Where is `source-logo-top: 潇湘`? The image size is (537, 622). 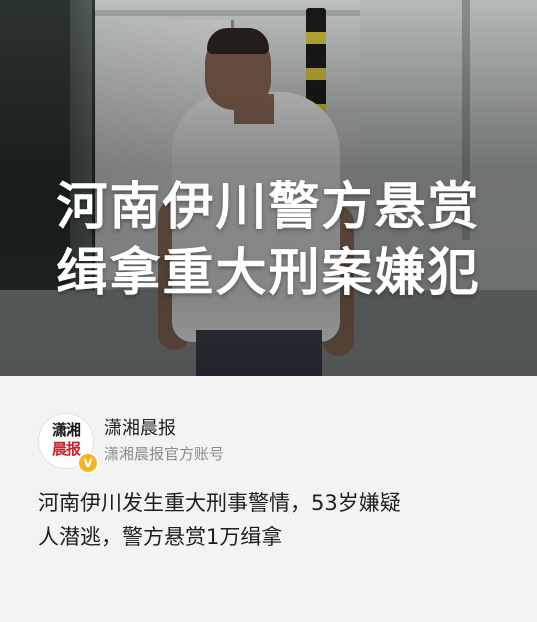 source-logo-top: 潇湘 is located at coordinates (66, 430).